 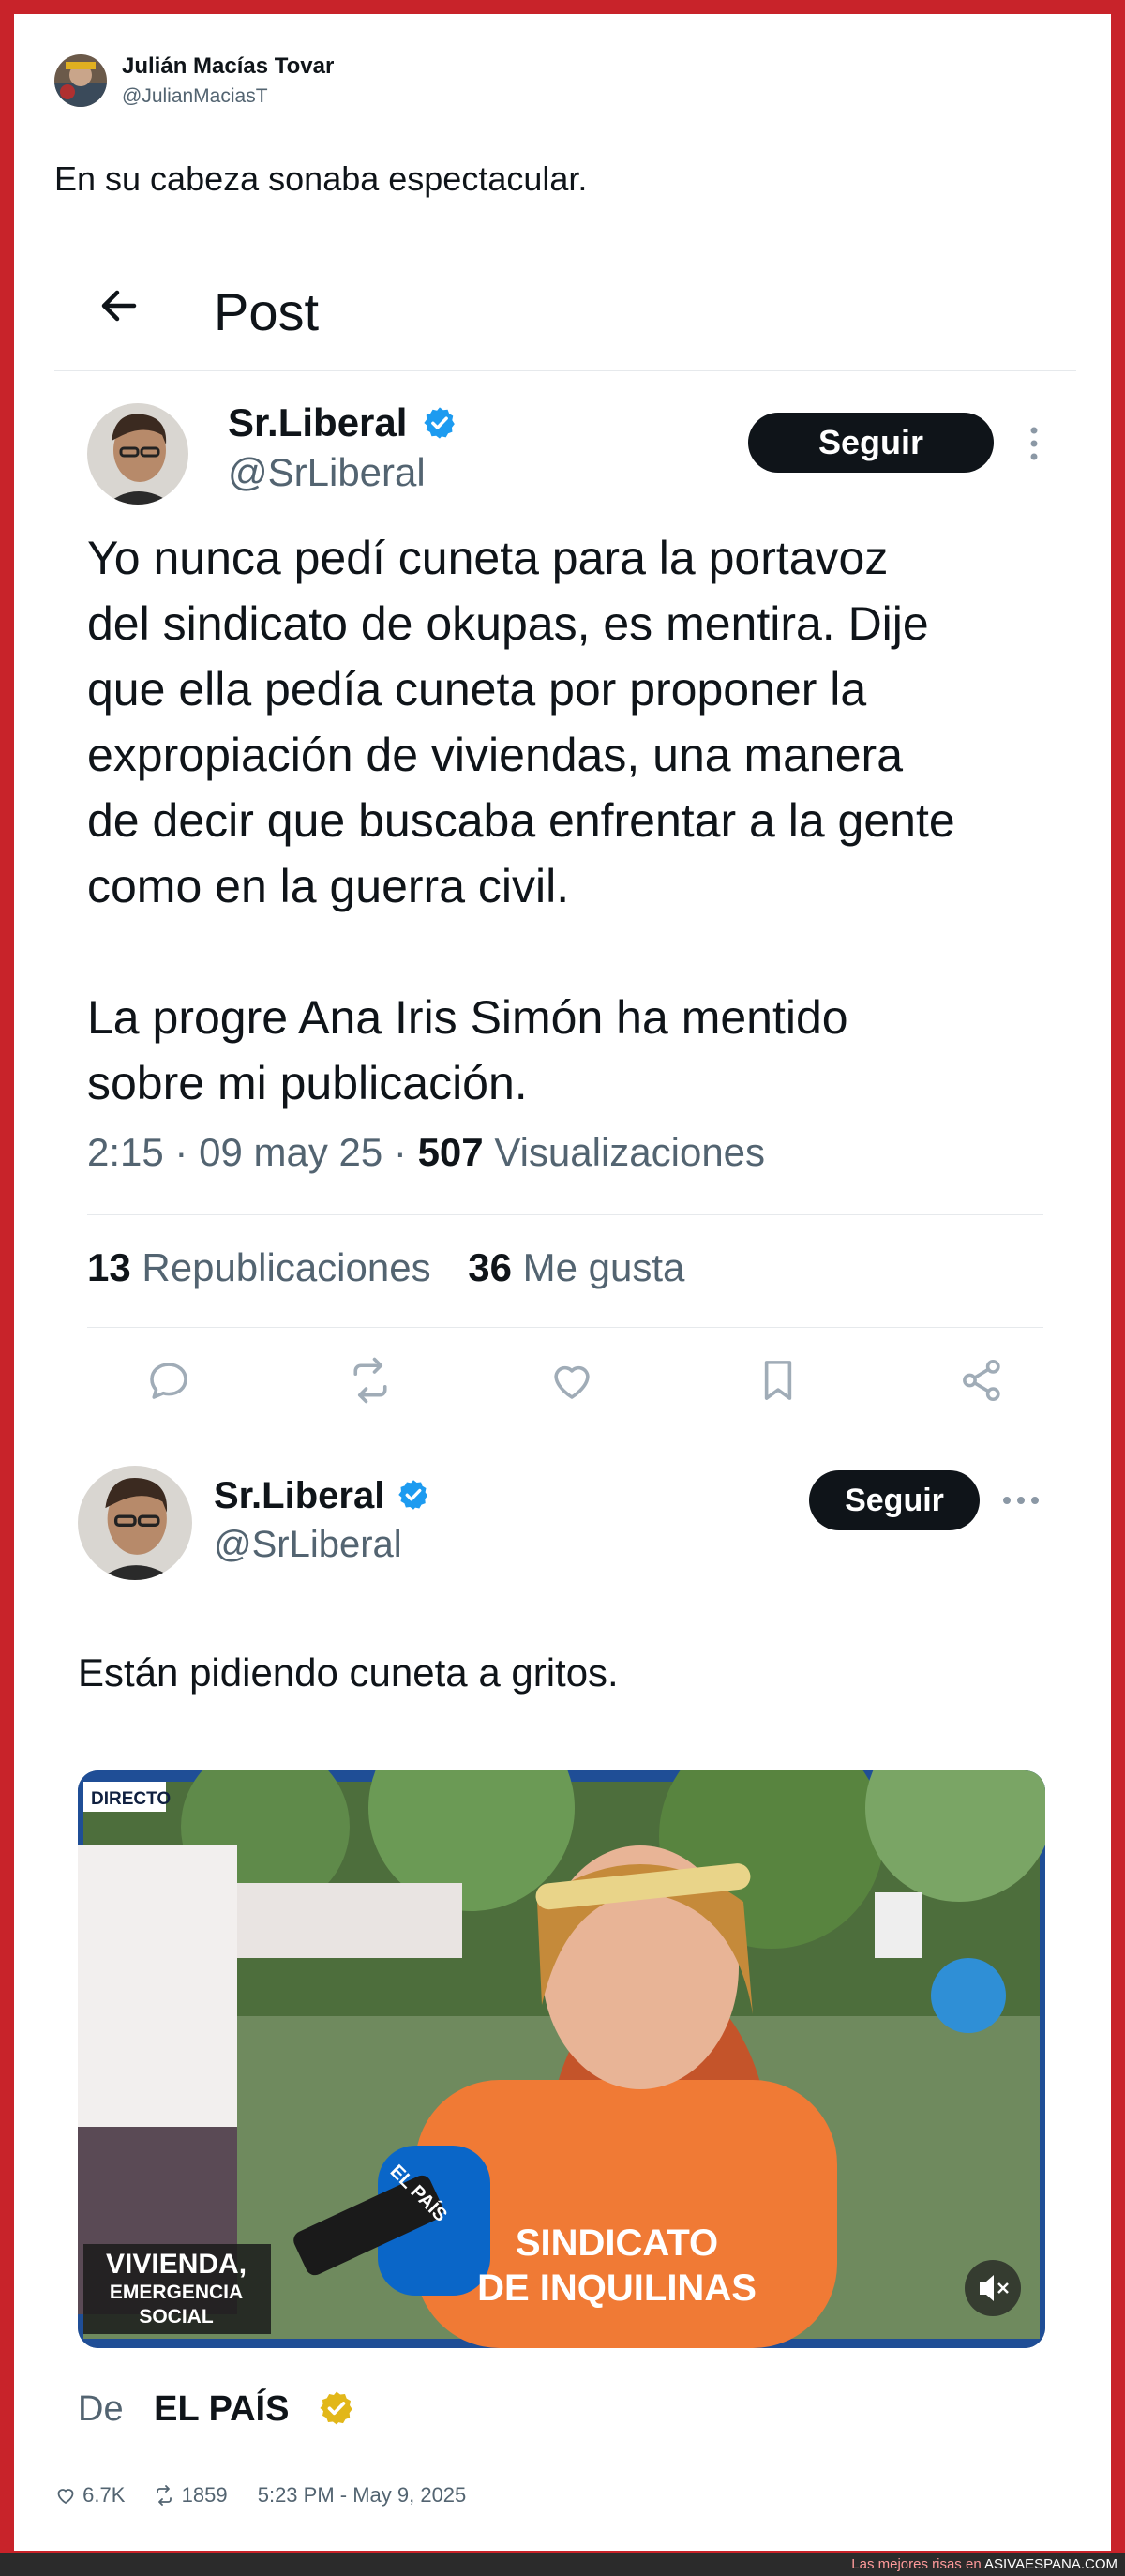 I want to click on likes-stat: 6.7K, so click(x=92, y=2495).